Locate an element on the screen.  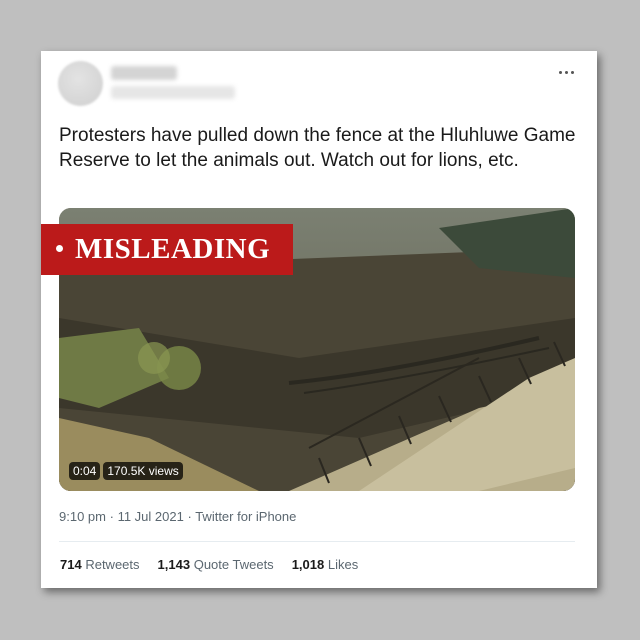
quote-tweets-stat: 1,143 Quote Tweets is located at coordinates (216, 564).